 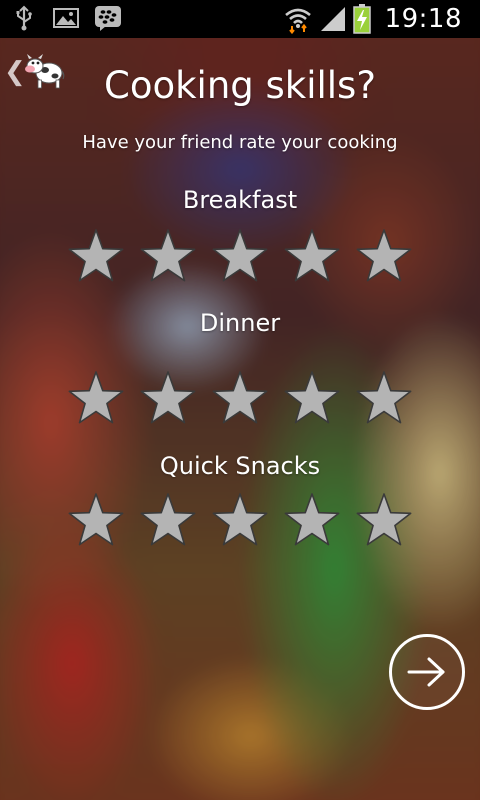 What do you see at coordinates (24, 18) in the screenshot?
I see `usb-icon` at bounding box center [24, 18].